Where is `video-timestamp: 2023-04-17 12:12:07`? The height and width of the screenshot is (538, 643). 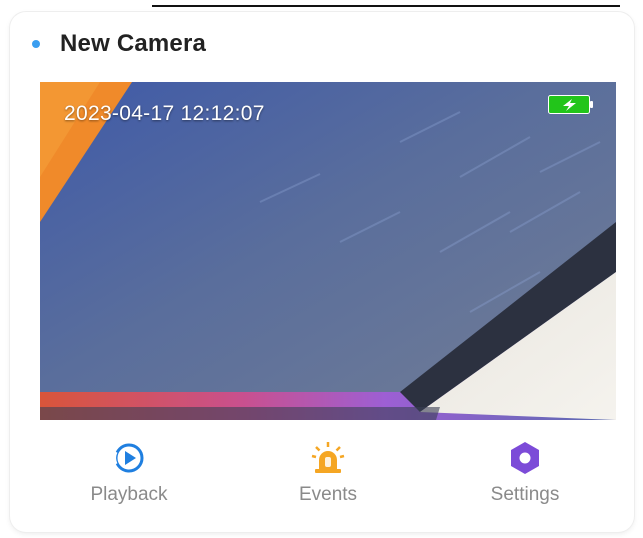
video-timestamp: 2023-04-17 12:12:07 is located at coordinates (164, 113).